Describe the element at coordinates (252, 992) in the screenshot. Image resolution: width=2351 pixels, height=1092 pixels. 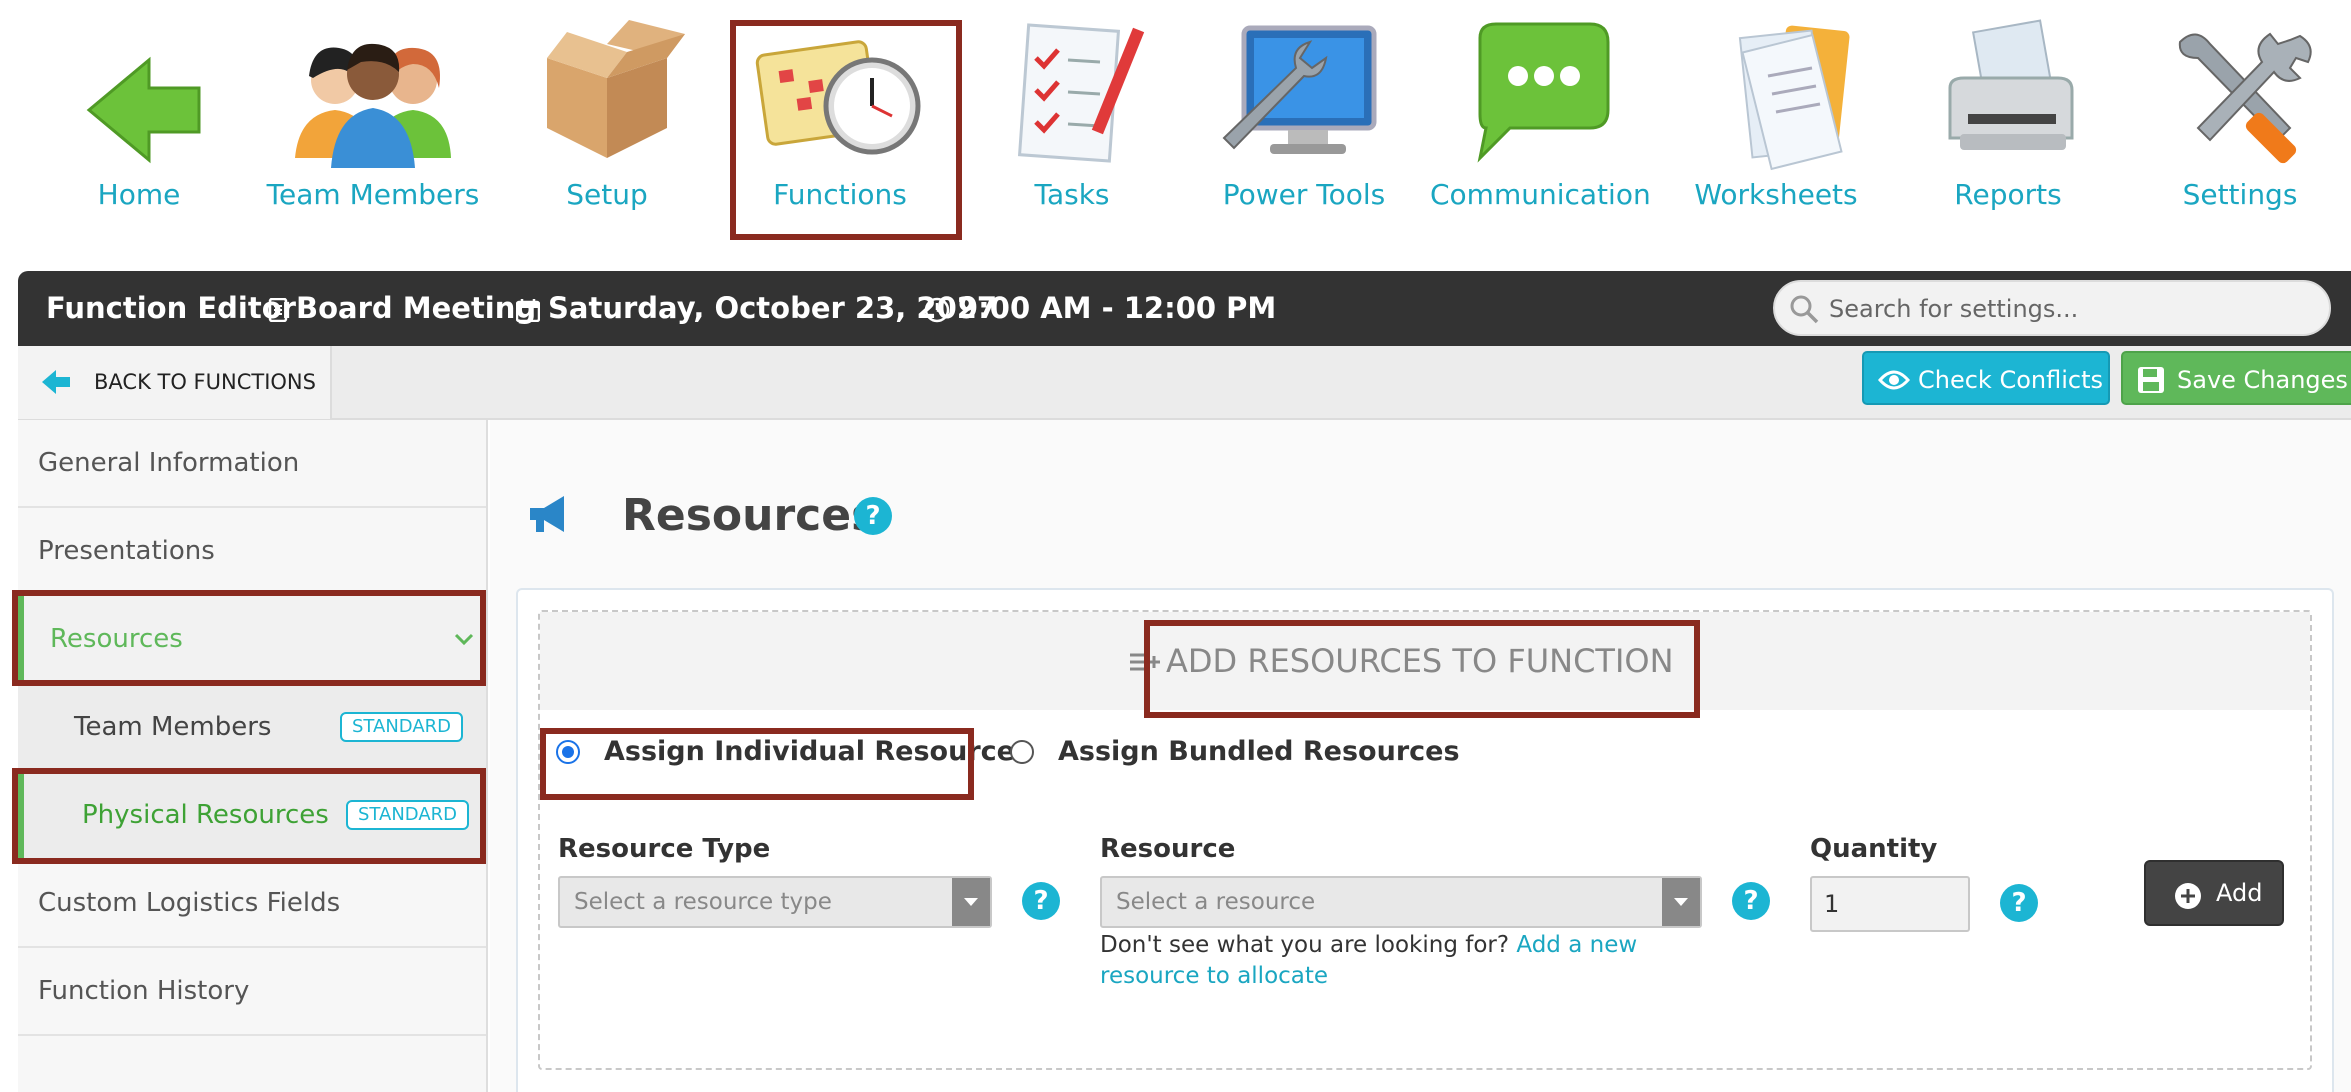
I see `sidebar-item-function-history: Function History` at that location.